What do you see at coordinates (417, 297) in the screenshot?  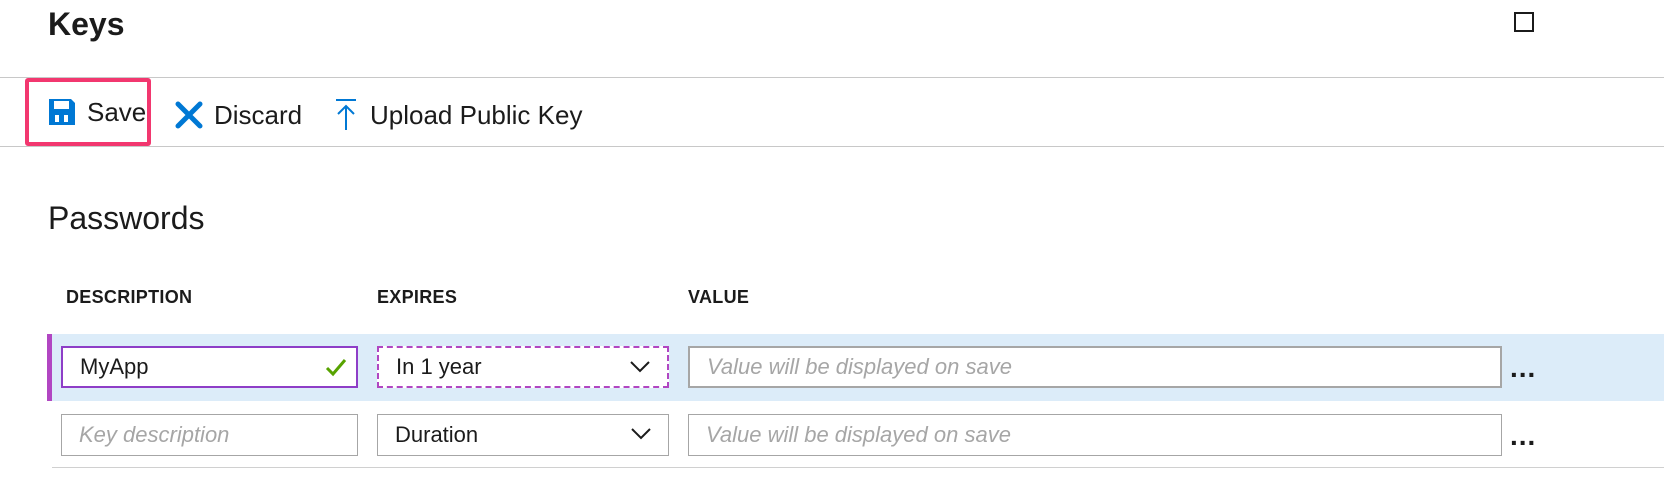 I see `column-header-expires: EXPIRES` at bounding box center [417, 297].